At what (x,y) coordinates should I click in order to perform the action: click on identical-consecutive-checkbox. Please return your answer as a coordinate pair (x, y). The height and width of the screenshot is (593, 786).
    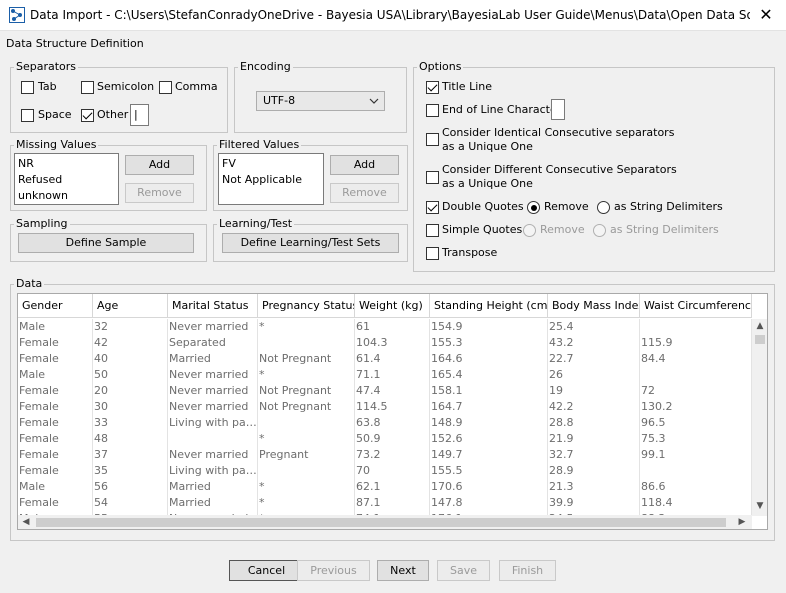
    Looking at the image, I should click on (432, 139).